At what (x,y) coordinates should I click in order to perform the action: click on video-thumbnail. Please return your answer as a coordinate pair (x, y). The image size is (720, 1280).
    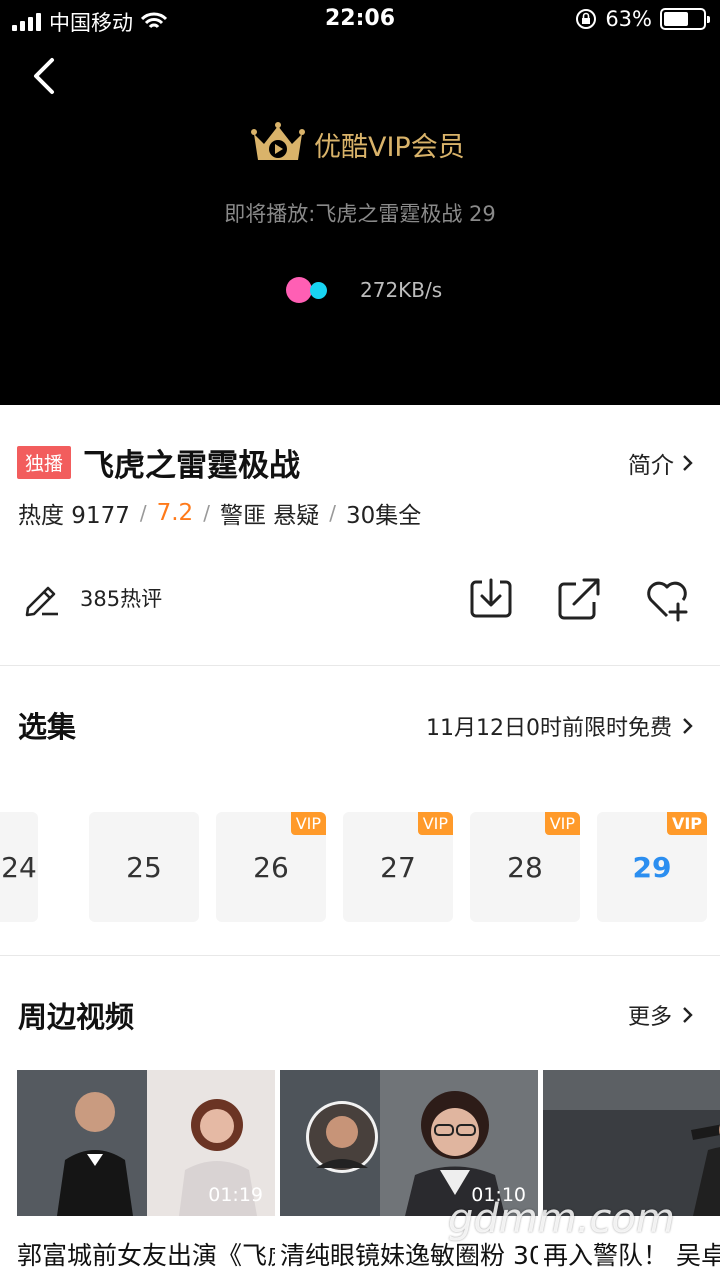
    Looking at the image, I should click on (631, 1143).